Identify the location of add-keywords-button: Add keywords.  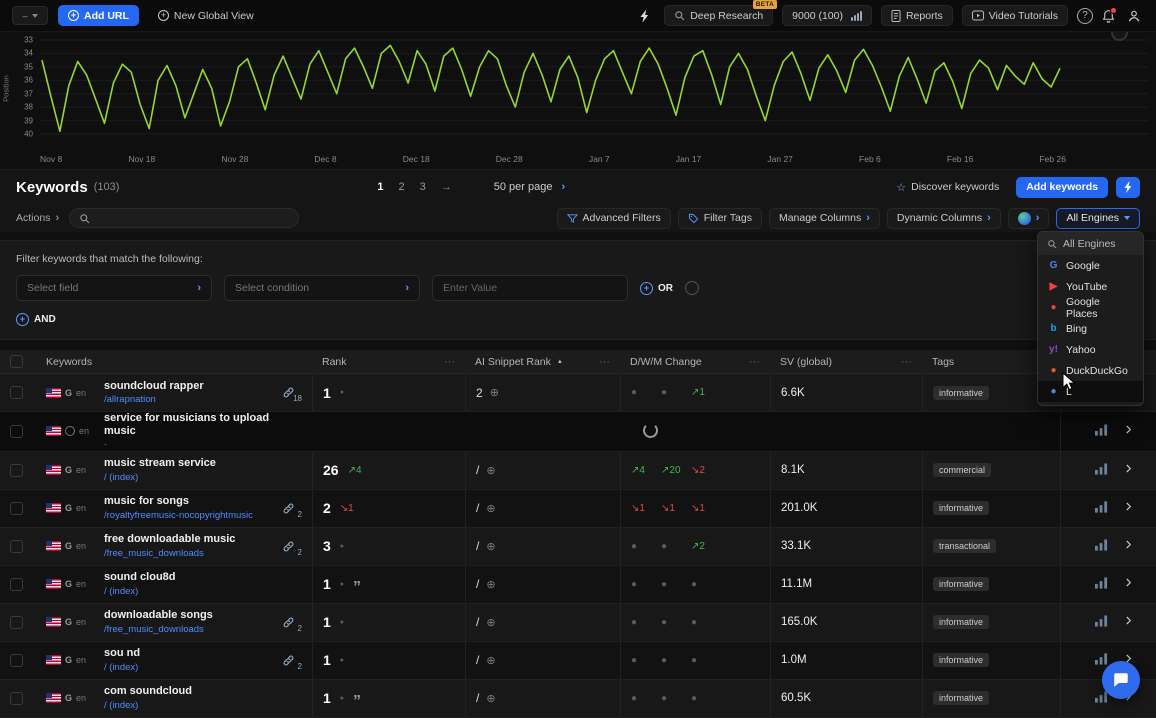
(1062, 187).